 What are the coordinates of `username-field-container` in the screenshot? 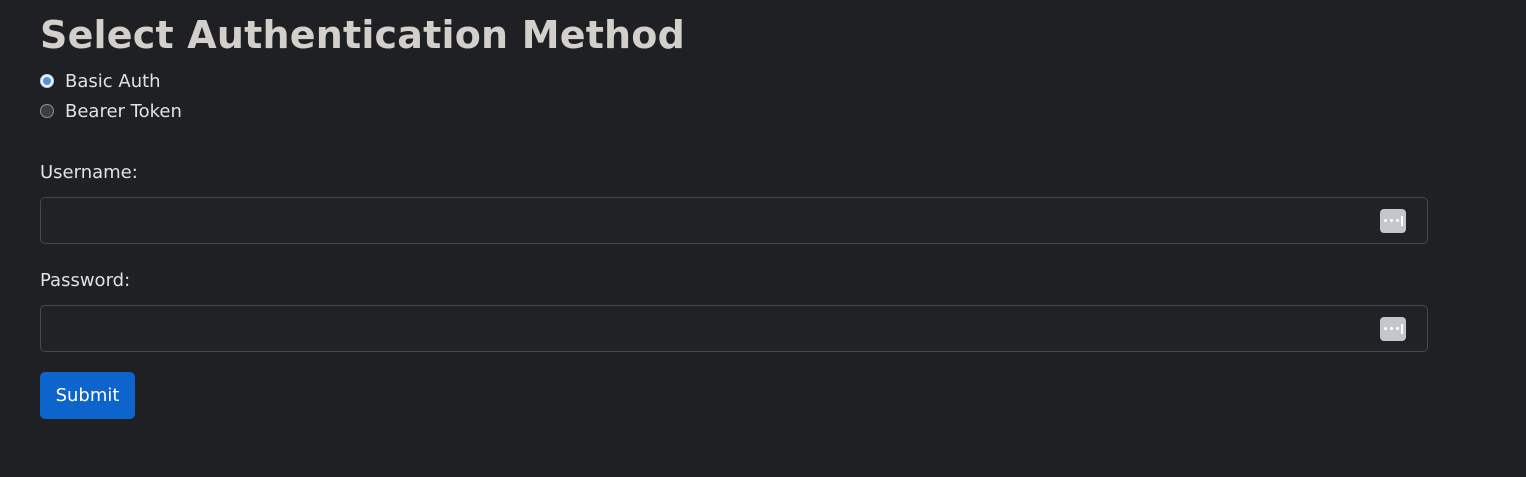 It's located at (734, 220).